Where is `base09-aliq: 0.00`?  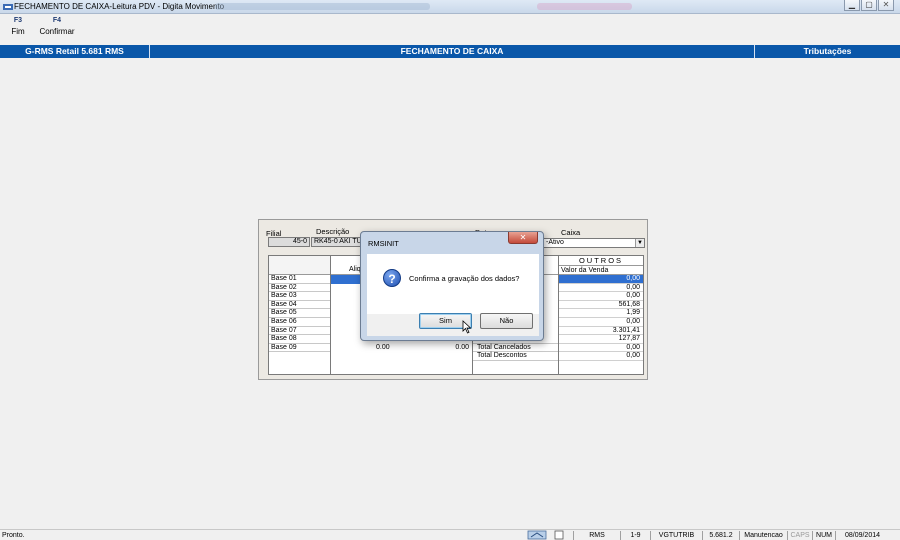
base09-aliq: 0.00 is located at coordinates (383, 347).